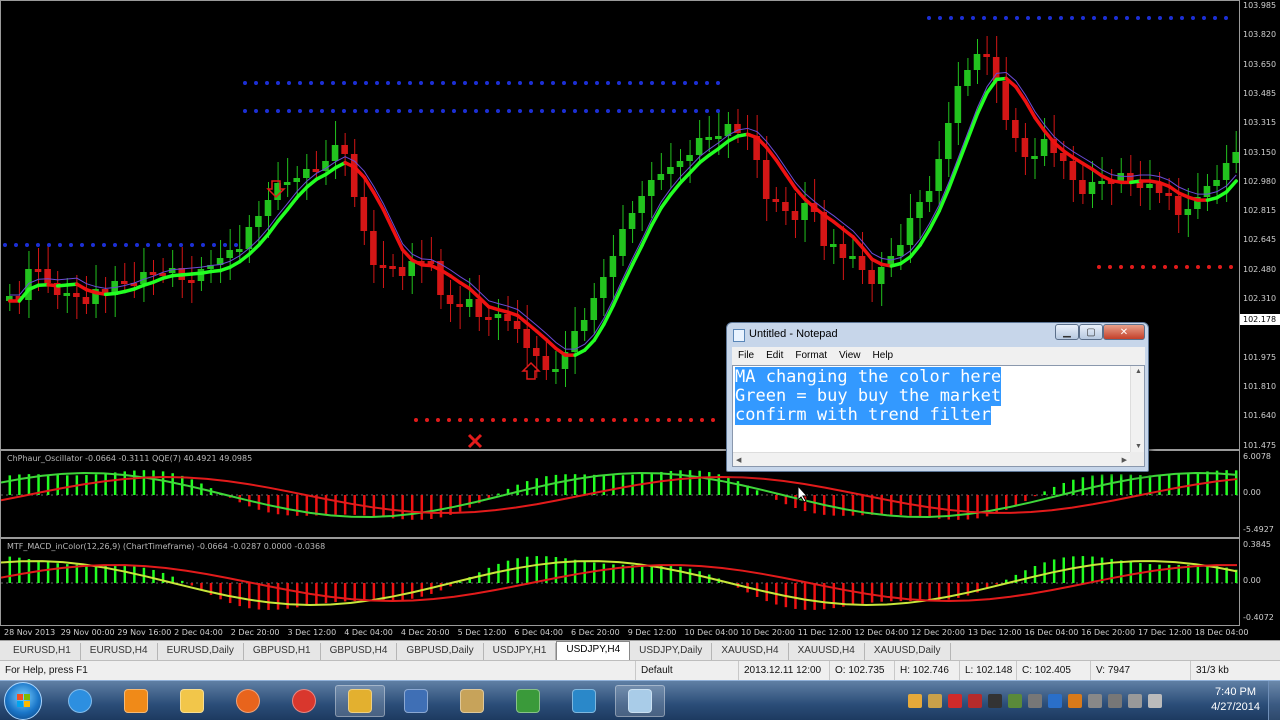 This screenshot has height=720, width=1280. Describe the element at coordinates (738, 460) in the screenshot. I see `scroll-left-icon: ◀` at that location.